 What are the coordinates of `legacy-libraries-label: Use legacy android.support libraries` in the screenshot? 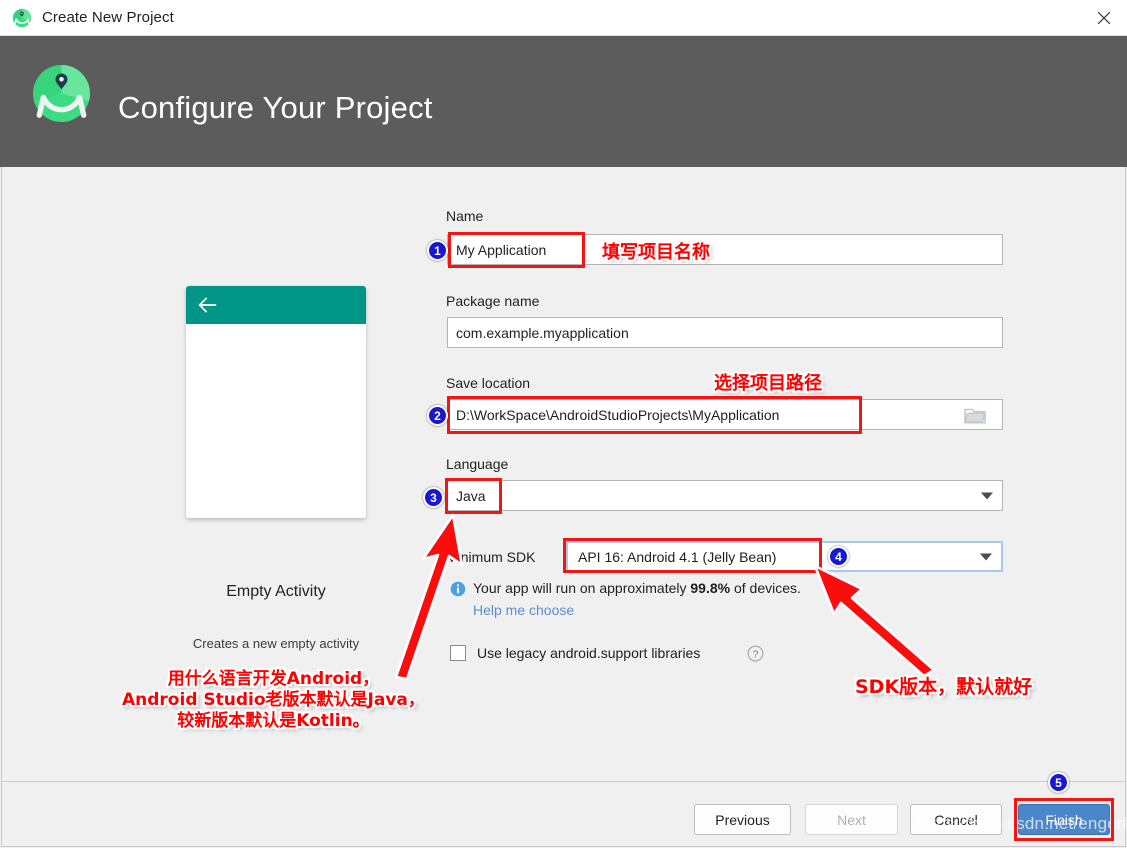 It's located at (589, 653).